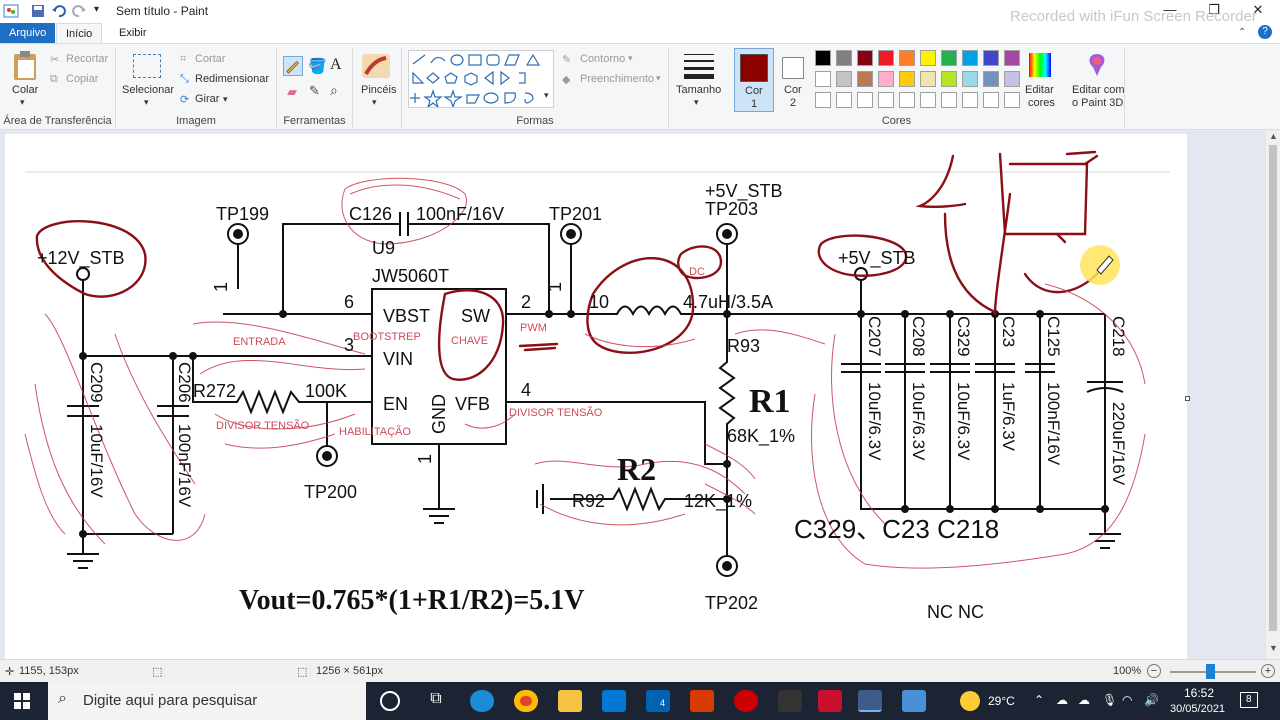 This screenshot has width=1280, height=720. What do you see at coordinates (481, 79) in the screenshot?
I see `shapes-gallery` at bounding box center [481, 79].